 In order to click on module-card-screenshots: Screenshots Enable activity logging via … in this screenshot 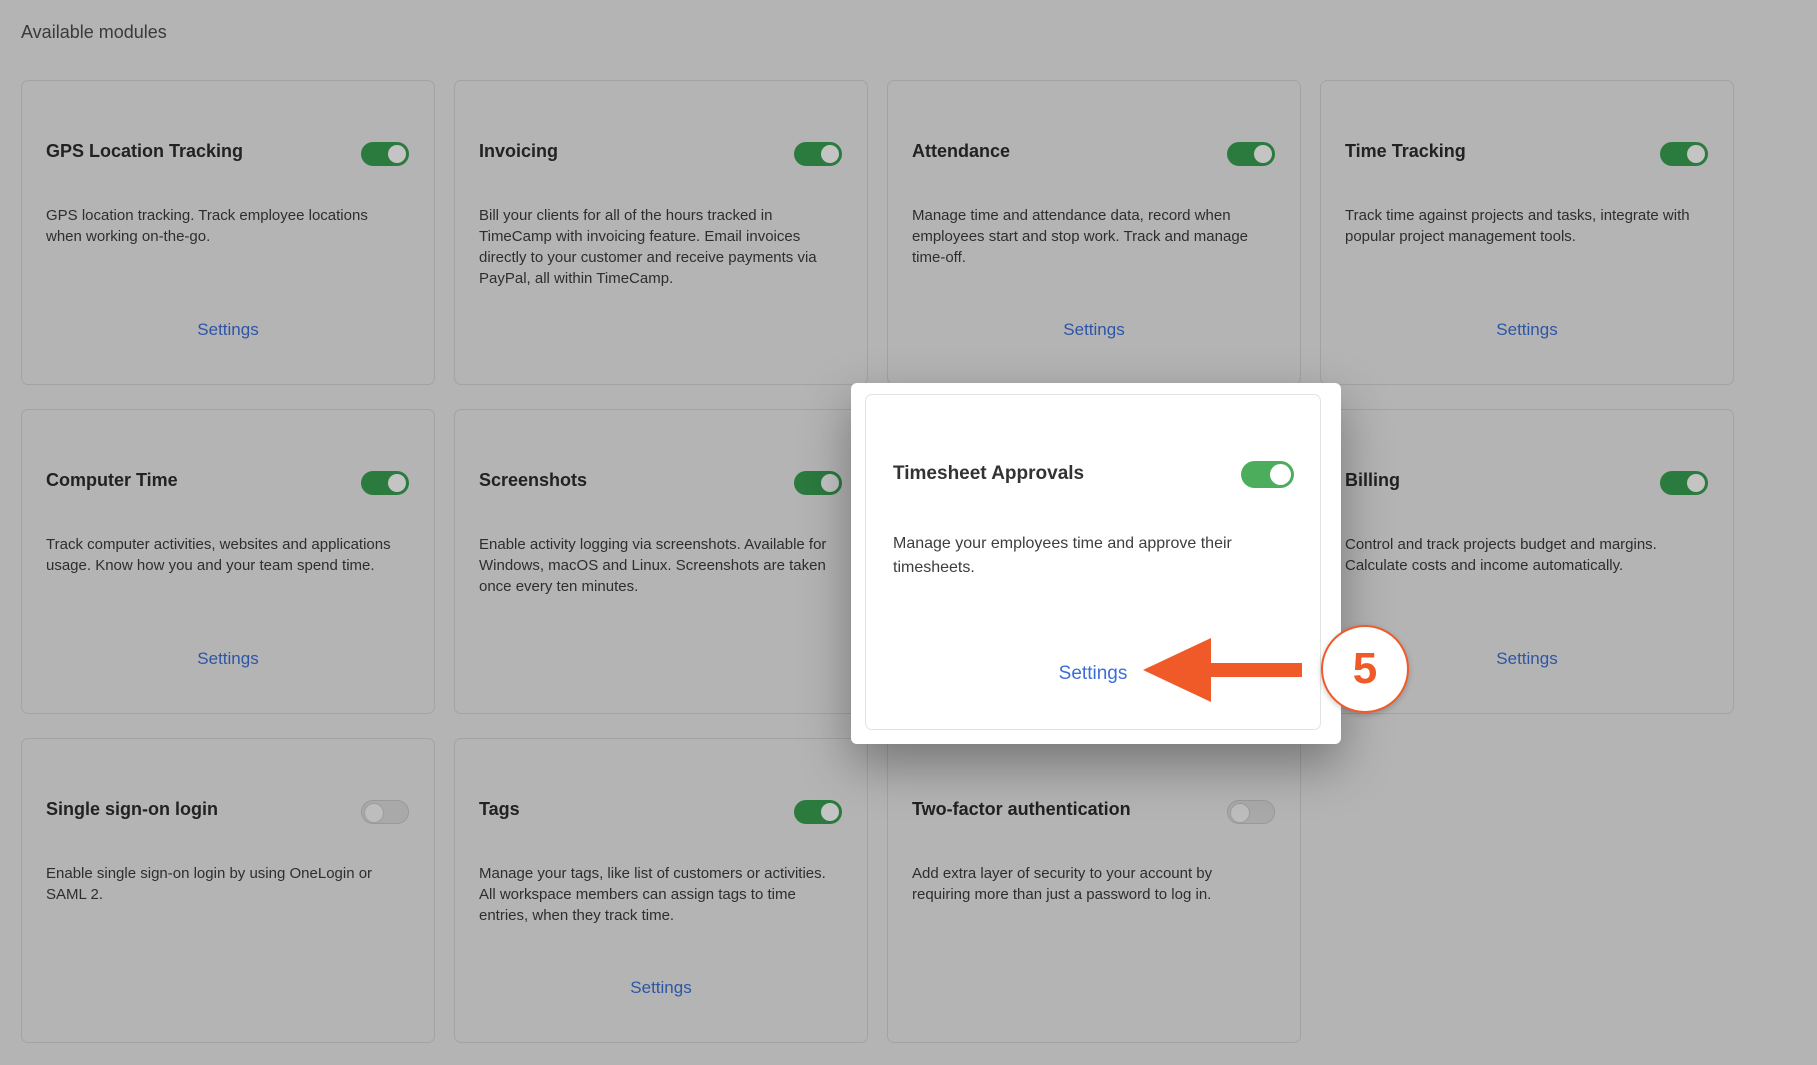, I will do `click(661, 561)`.